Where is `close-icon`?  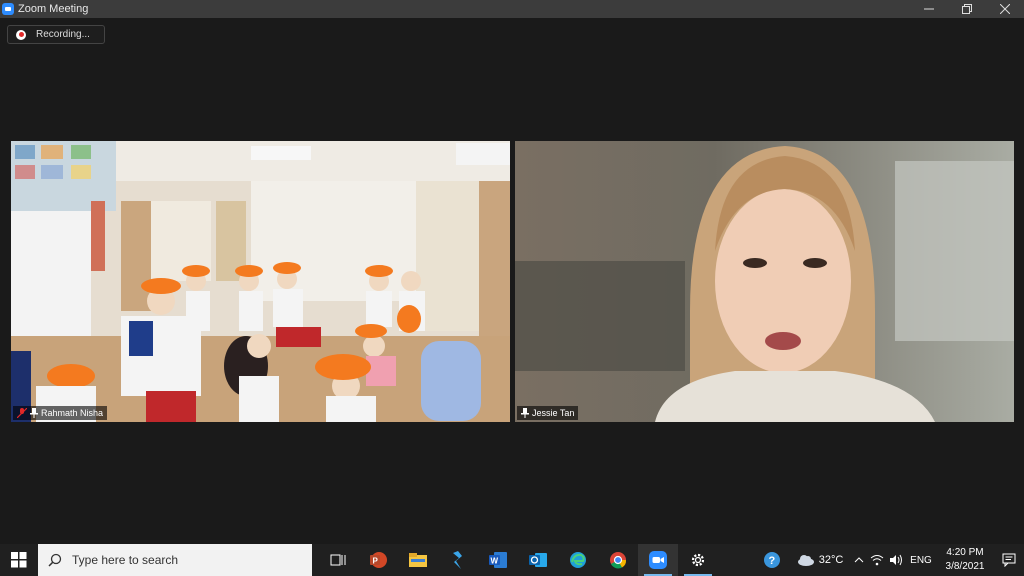 close-icon is located at coordinates (1005, 9).